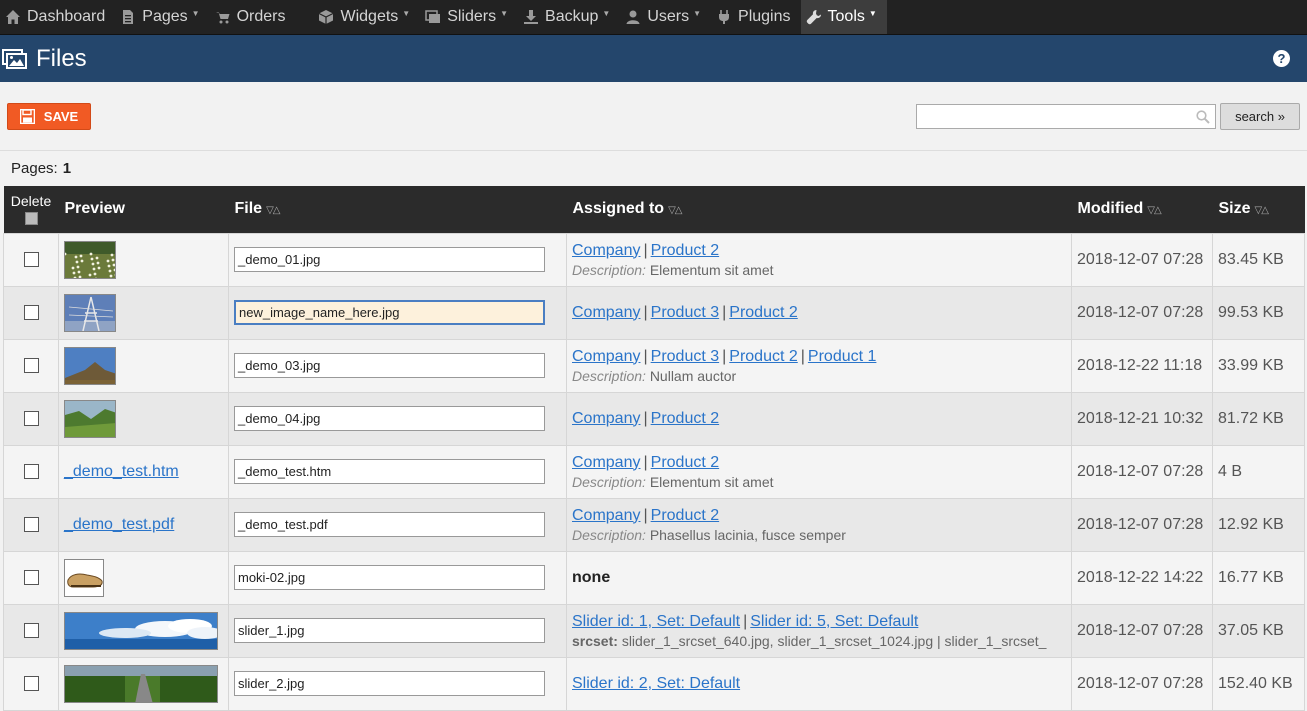  I want to click on assigned-link: Product 1, so click(842, 356).